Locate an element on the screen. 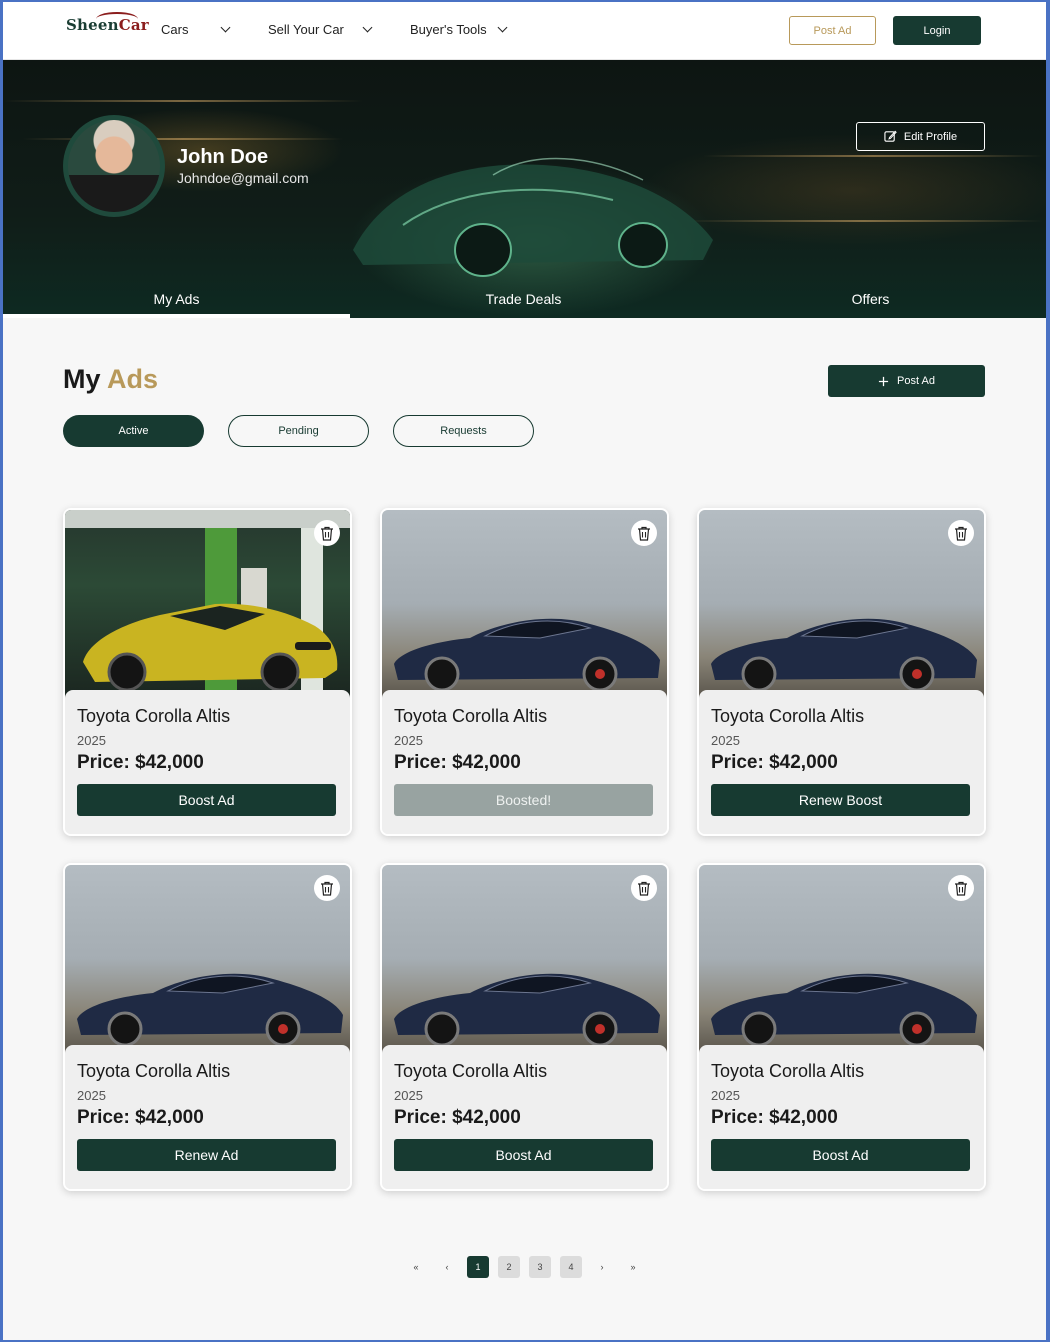 This screenshot has height=1342, width=1050. edit-profile-label: Edit Profile is located at coordinates (930, 136).